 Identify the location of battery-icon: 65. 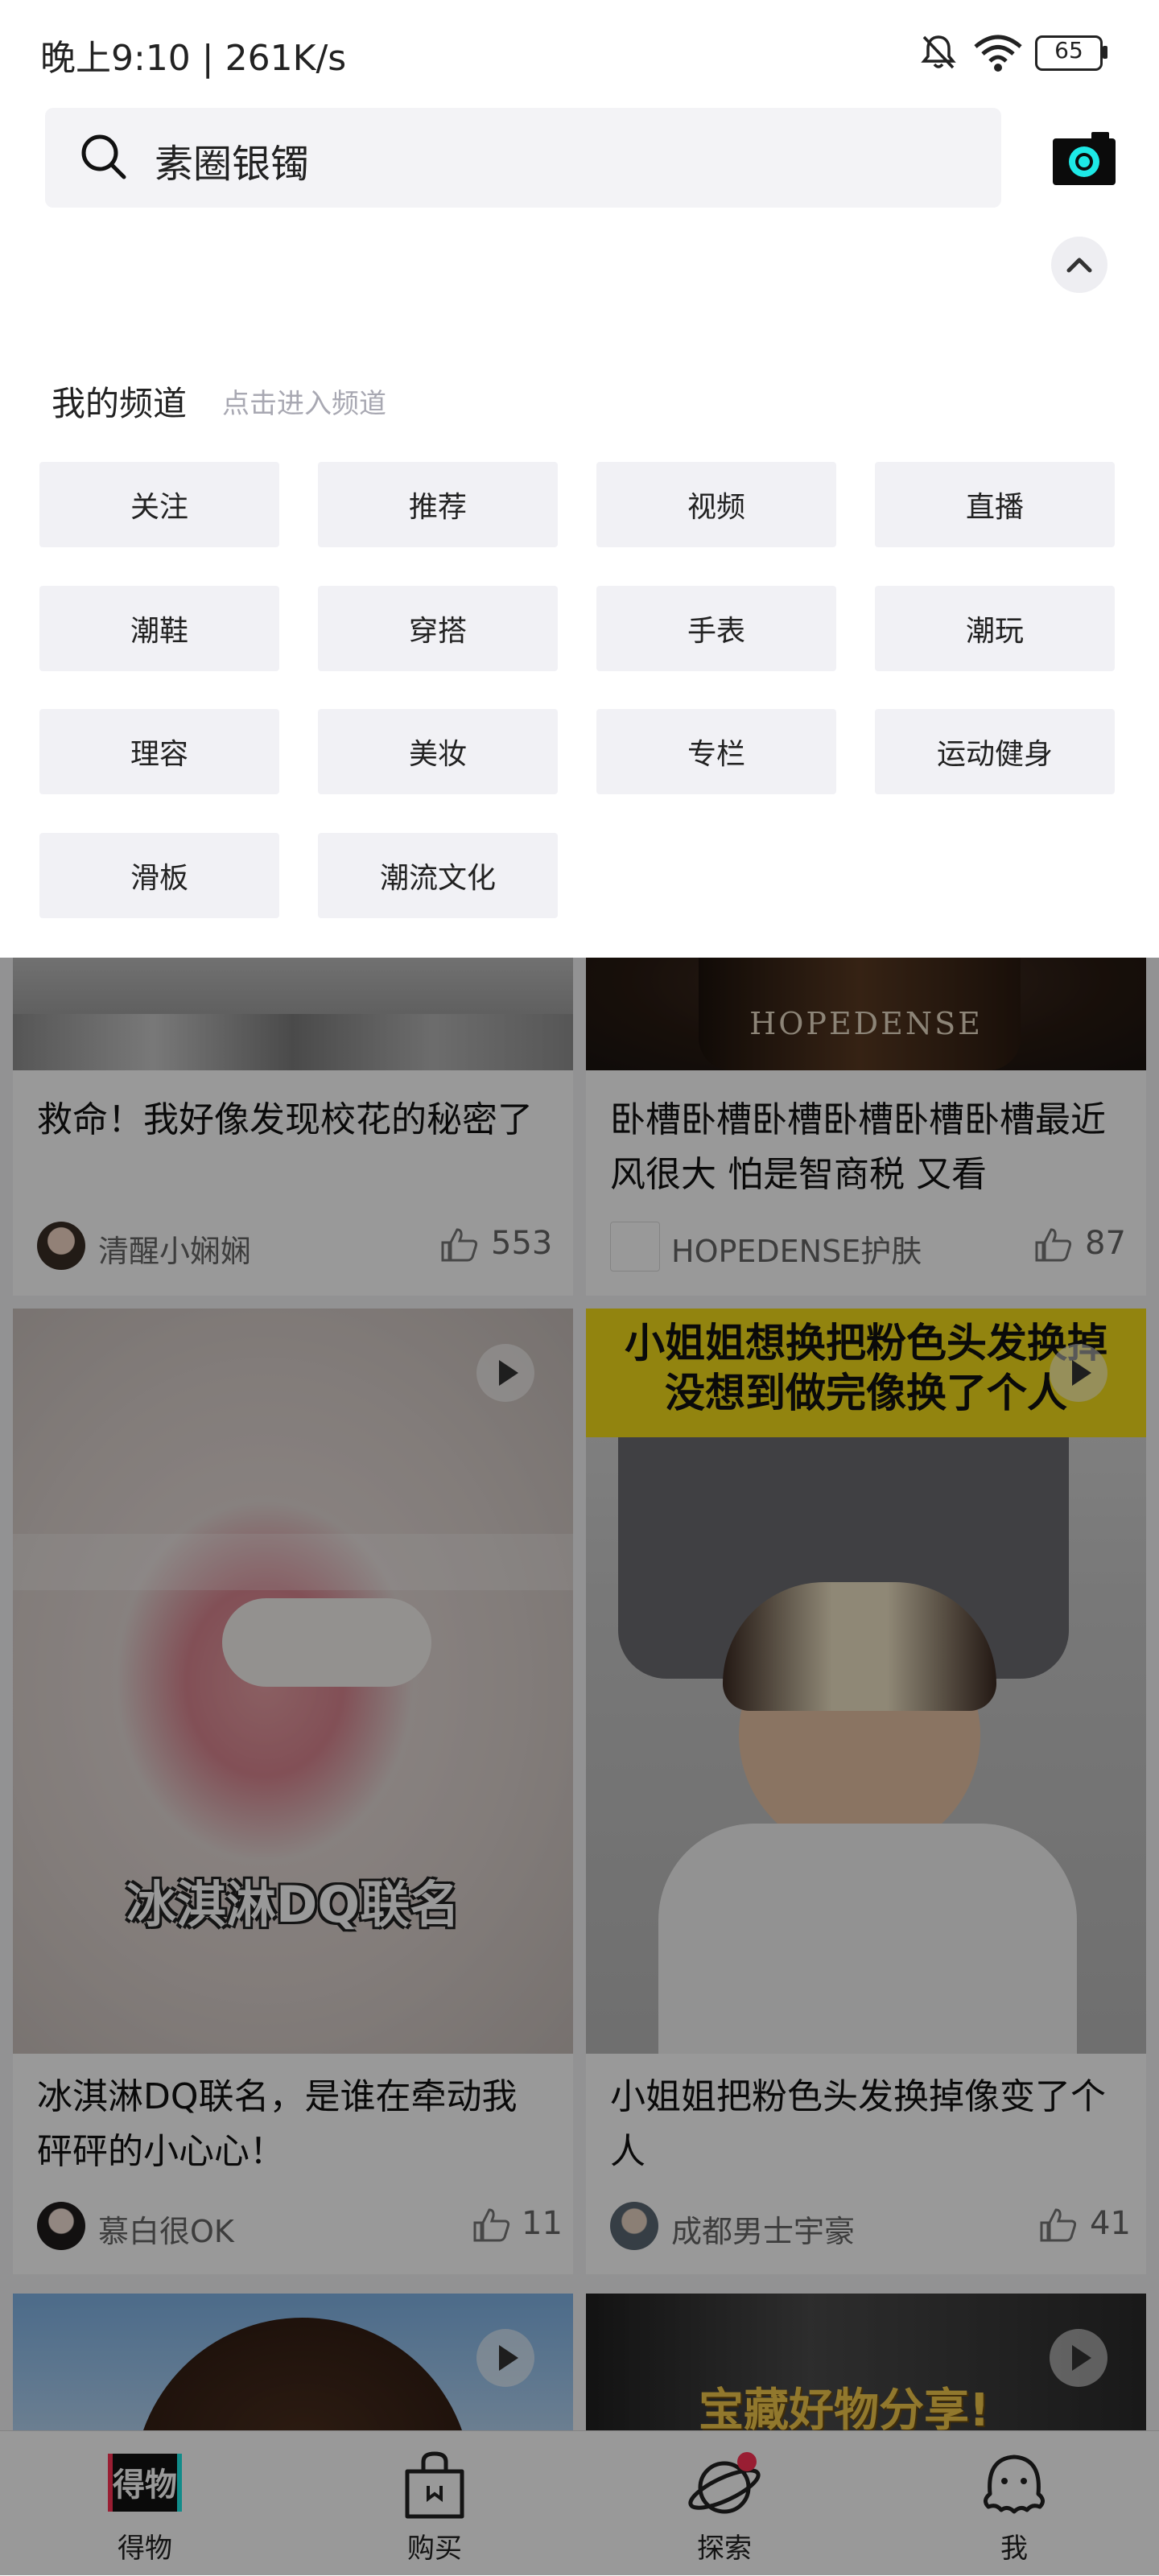
(1072, 53).